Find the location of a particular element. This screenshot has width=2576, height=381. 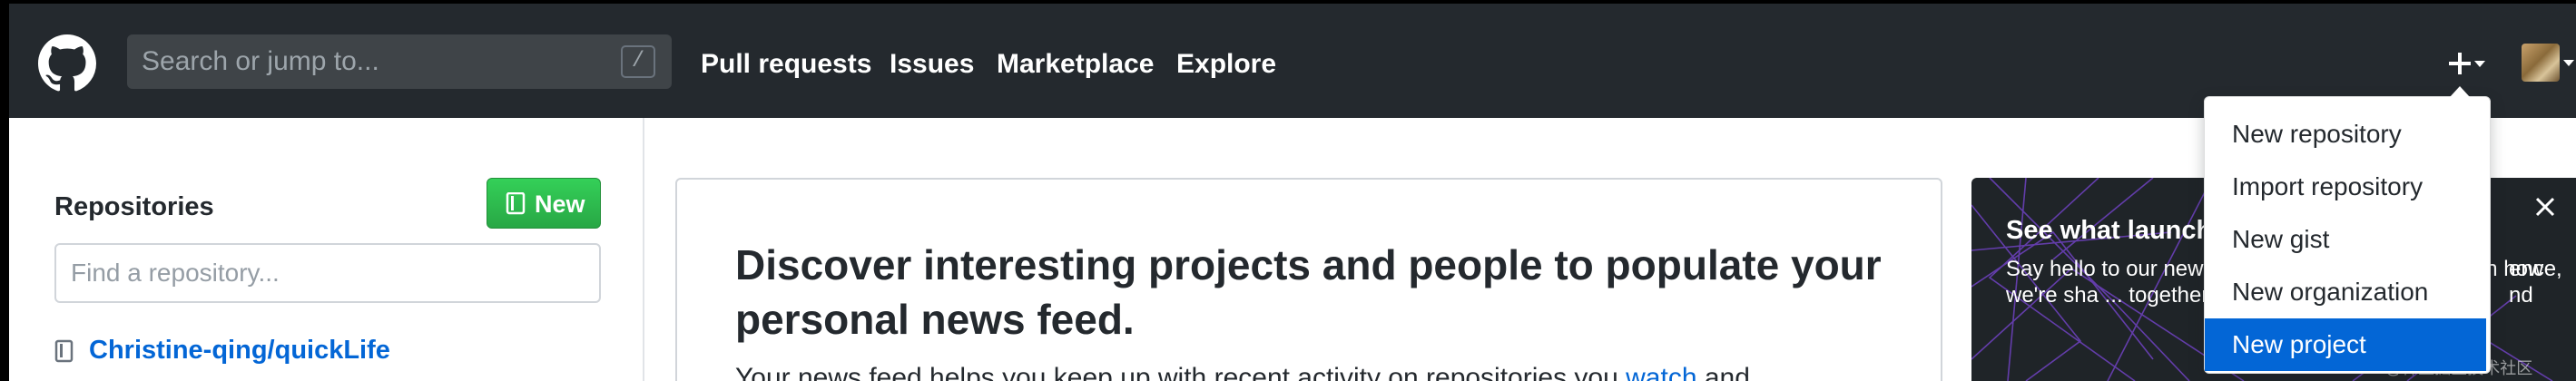

promo-title: See what launch is located at coordinates (2109, 230).